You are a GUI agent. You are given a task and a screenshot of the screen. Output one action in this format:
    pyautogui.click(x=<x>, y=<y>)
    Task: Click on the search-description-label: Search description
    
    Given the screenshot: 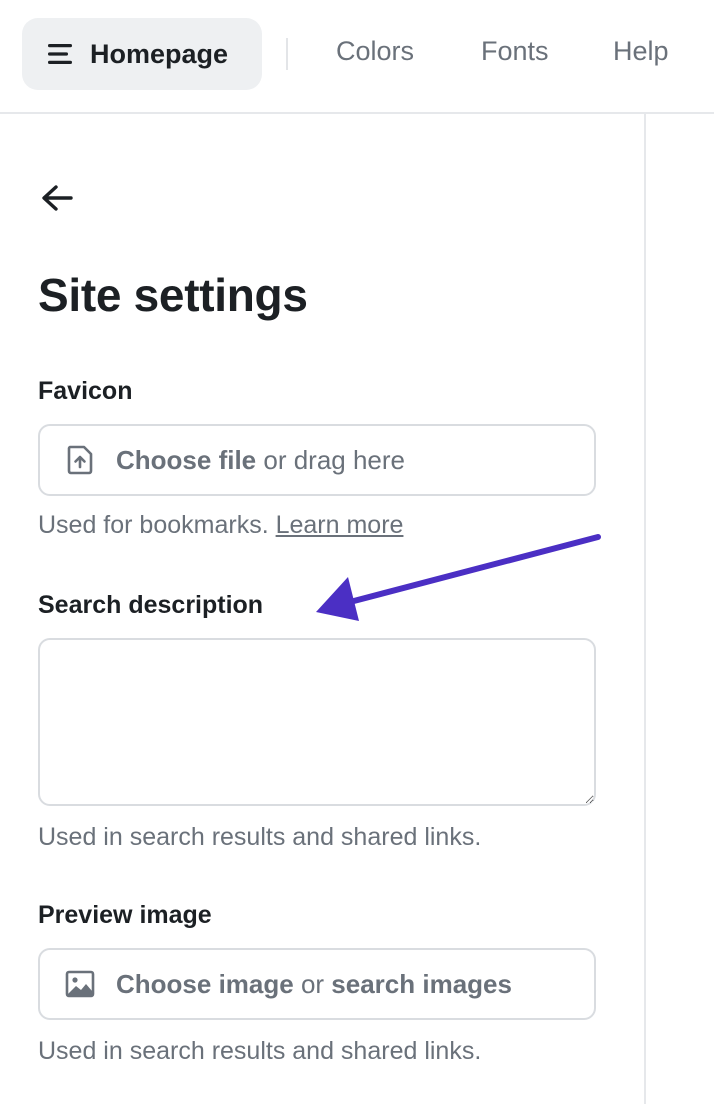 What is the action you would take?
    pyautogui.click(x=151, y=605)
    